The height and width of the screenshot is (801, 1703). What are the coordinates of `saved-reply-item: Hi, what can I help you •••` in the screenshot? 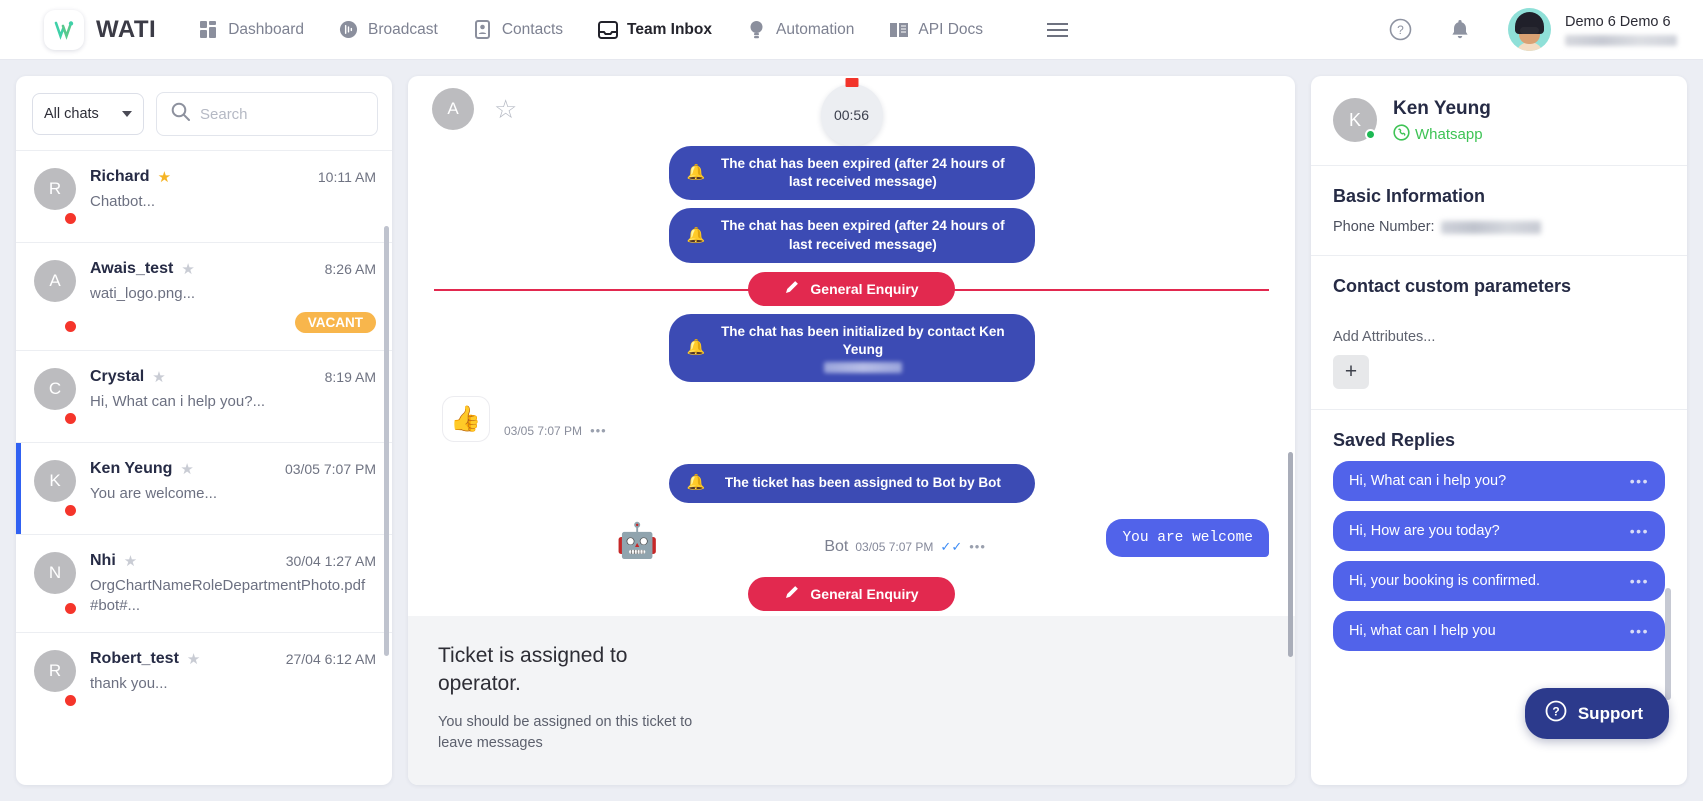 It's located at (1499, 631).